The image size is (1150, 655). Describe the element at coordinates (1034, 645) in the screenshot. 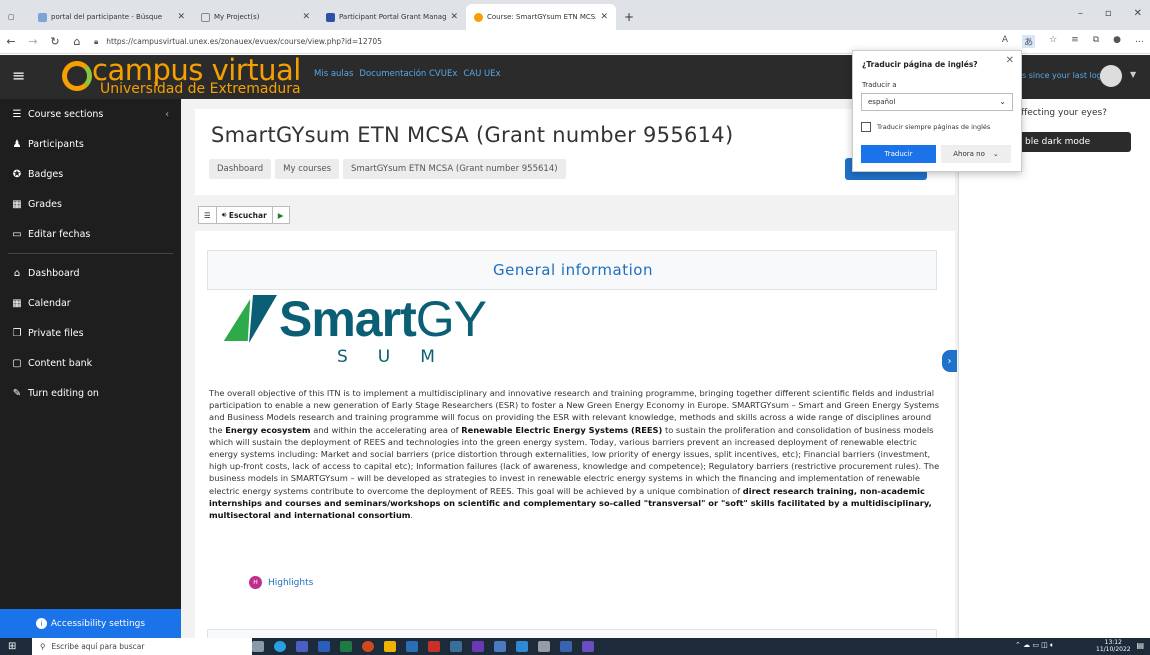

I see `system-tray-icons: ⌃ ☁ ▭ ◫ 🔈︎` at that location.